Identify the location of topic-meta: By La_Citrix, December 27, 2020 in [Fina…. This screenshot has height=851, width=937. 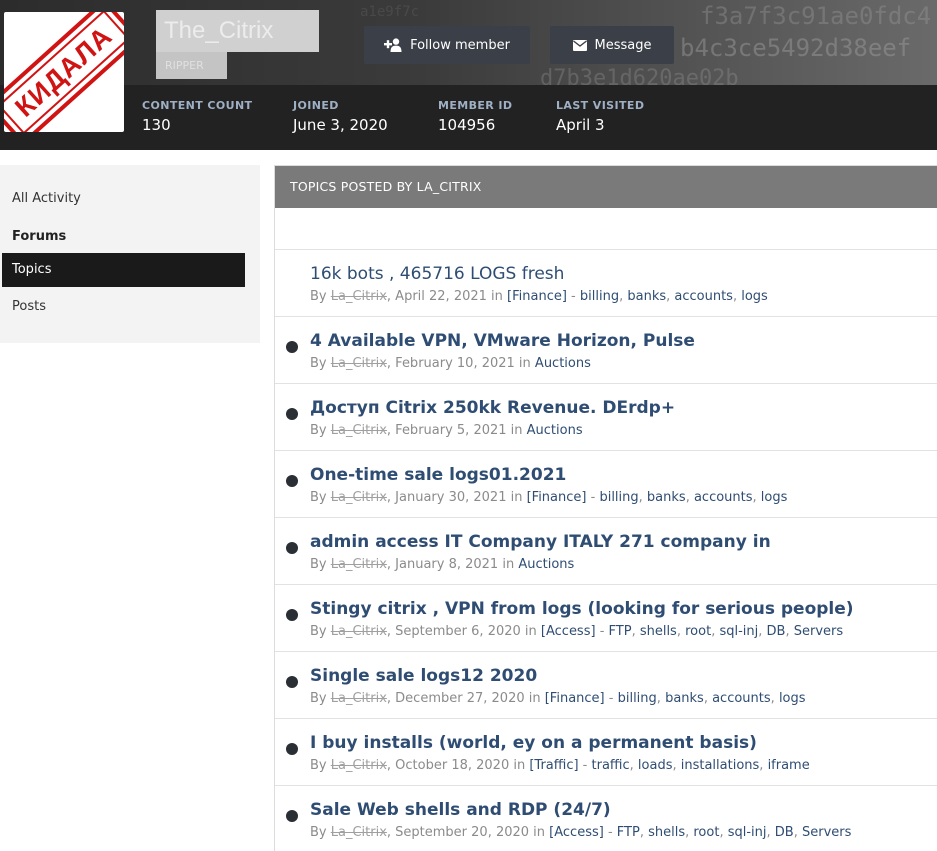
(558, 698).